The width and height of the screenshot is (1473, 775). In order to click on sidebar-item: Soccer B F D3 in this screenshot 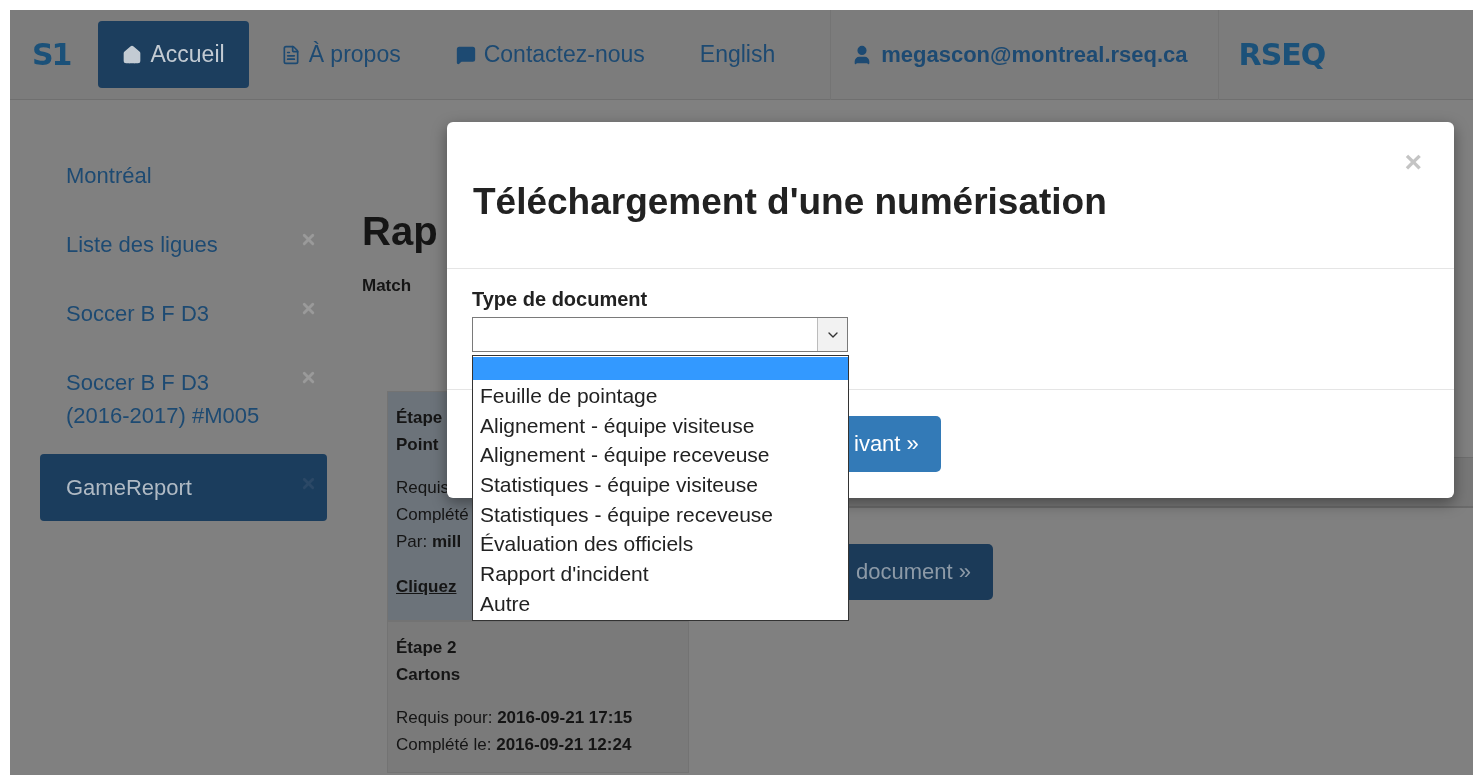, I will do `click(183, 313)`.